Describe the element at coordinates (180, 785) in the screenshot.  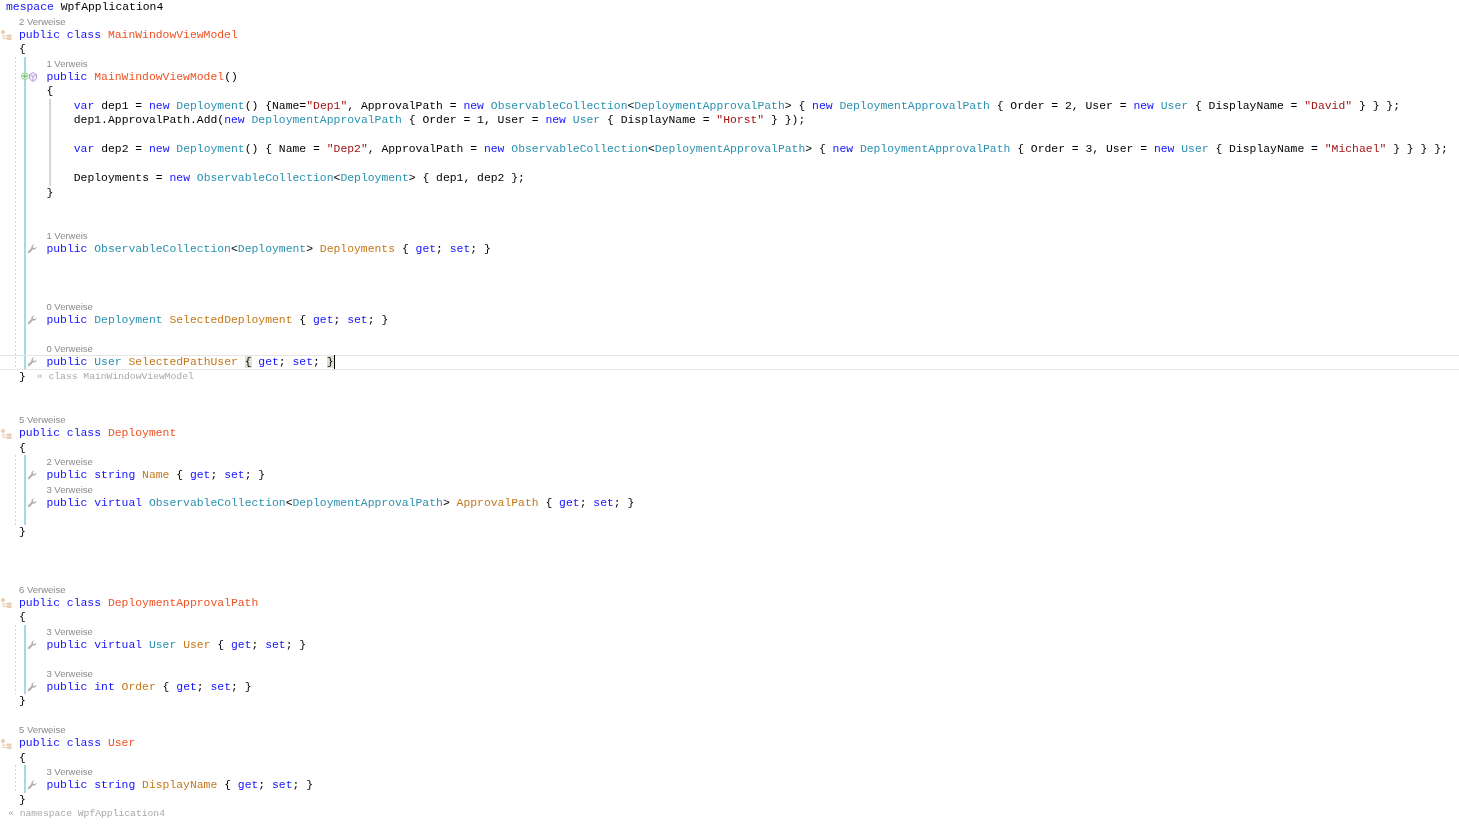
I see `code-line: public string DisplayName { get; set; }` at that location.